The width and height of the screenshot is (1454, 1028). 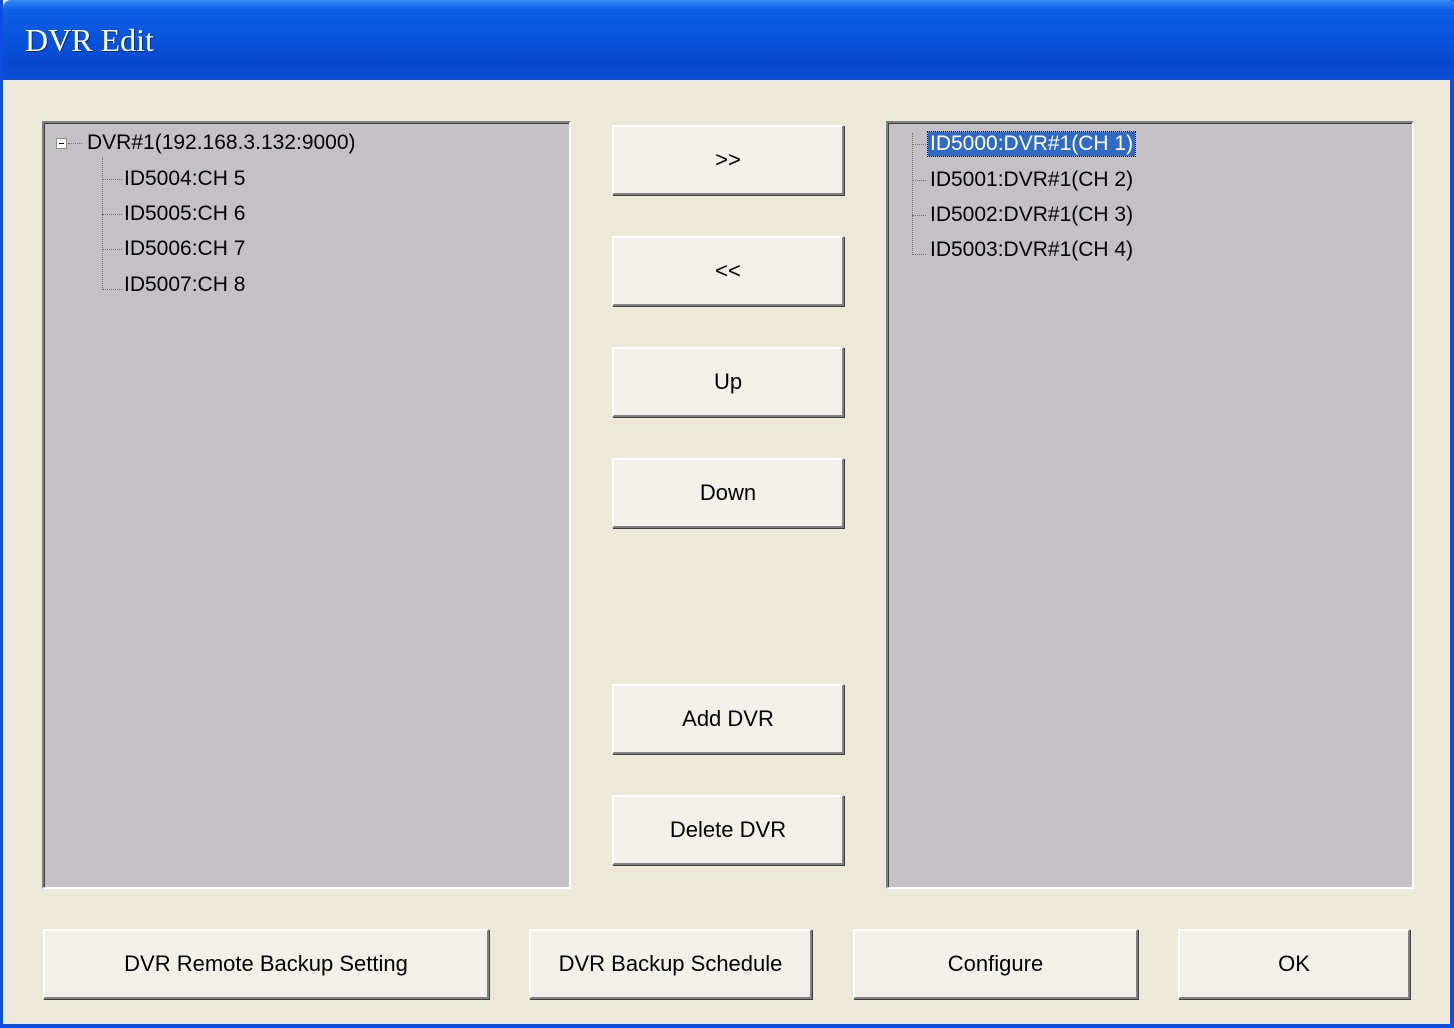 What do you see at coordinates (728, 493) in the screenshot?
I see `move-down-button: Down` at bounding box center [728, 493].